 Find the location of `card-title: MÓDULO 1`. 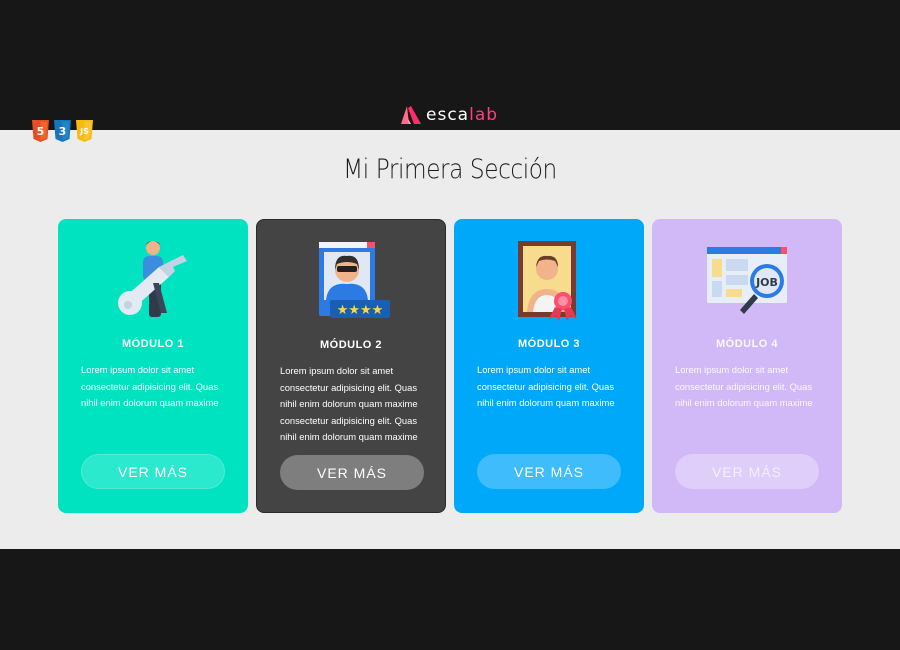

card-title: MÓDULO 1 is located at coordinates (153, 344).